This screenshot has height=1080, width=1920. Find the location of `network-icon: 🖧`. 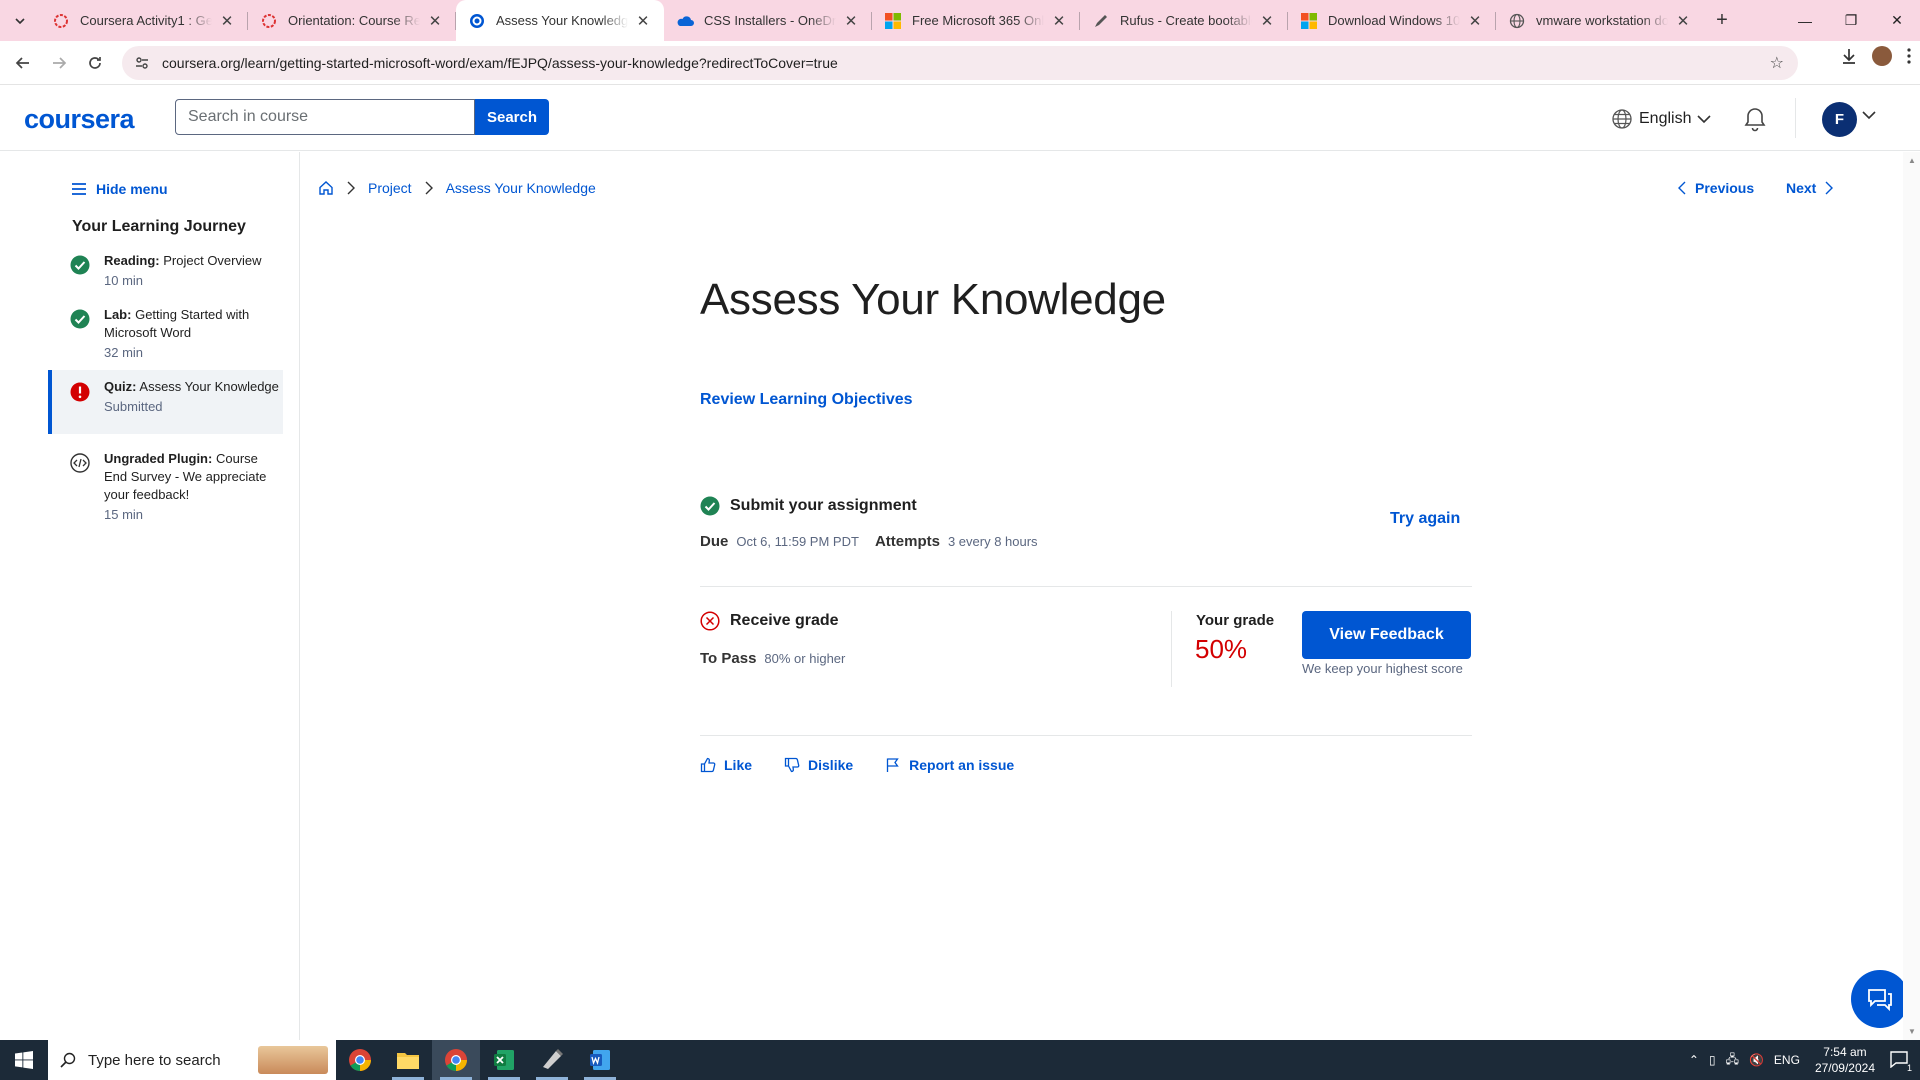

network-icon: 🖧 is located at coordinates (1732, 1060).